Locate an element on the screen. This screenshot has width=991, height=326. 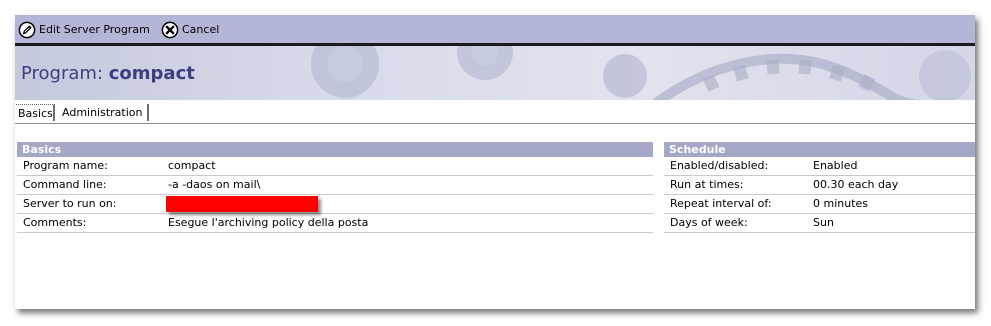
run-at-times-row: Run at times: 00.30 each day is located at coordinates (819, 185).